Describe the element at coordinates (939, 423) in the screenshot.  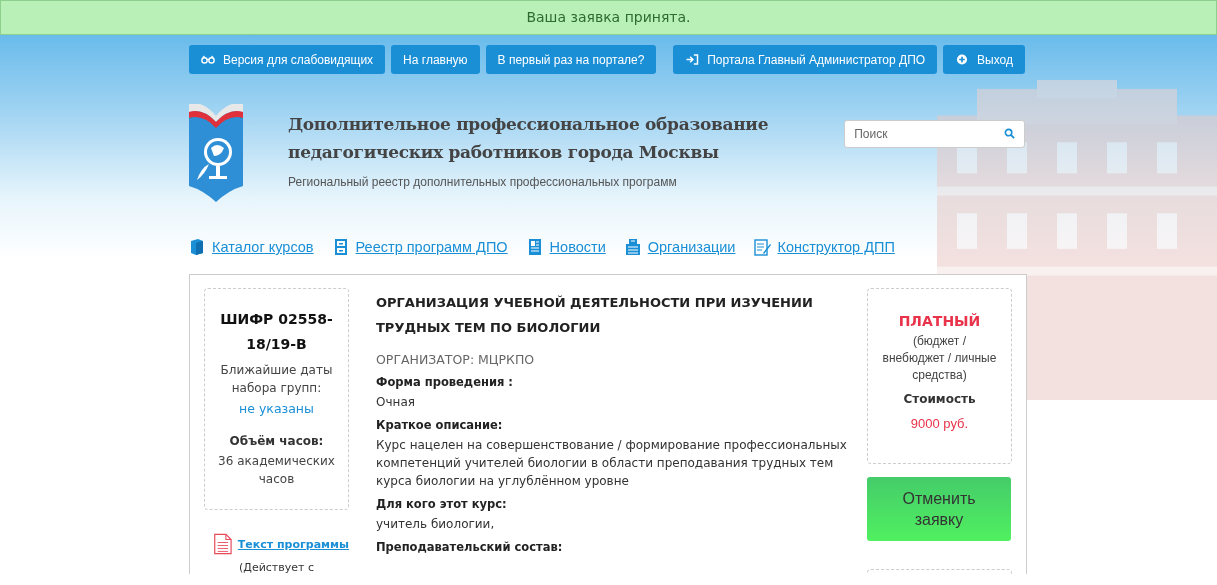
I see `cost-value: 9000 руб.` at that location.